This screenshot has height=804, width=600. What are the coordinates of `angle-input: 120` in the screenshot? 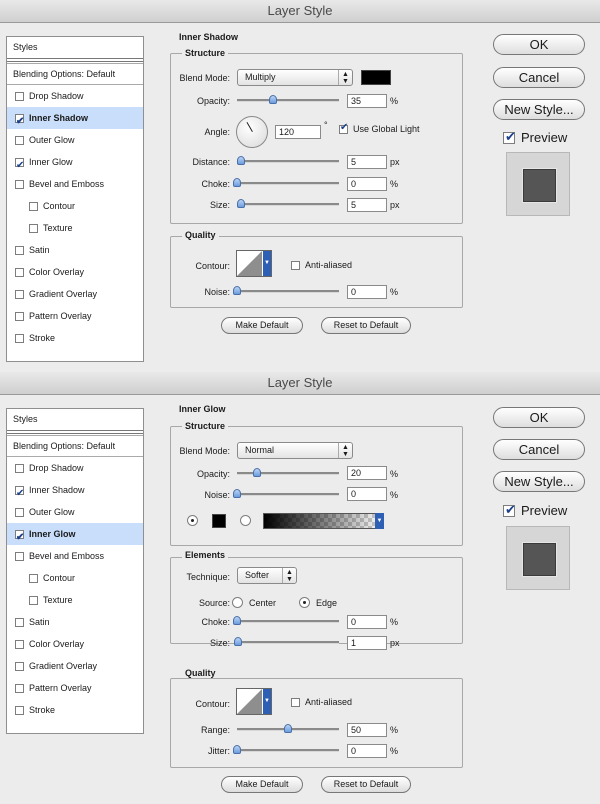 It's located at (298, 132).